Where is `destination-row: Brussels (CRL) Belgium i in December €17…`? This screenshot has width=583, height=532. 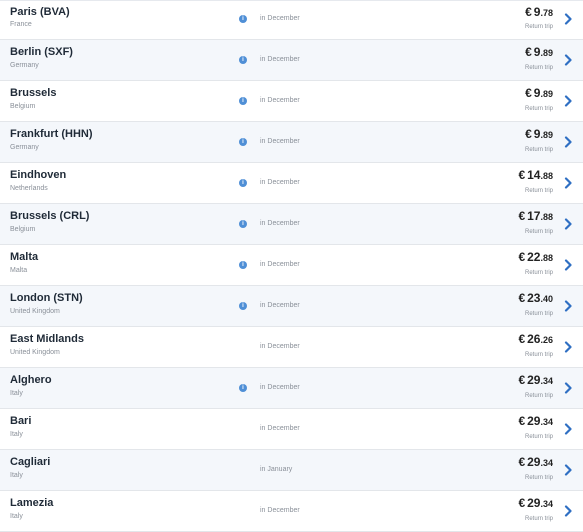 destination-row: Brussels (CRL) Belgium i in December €17… is located at coordinates (291, 224).